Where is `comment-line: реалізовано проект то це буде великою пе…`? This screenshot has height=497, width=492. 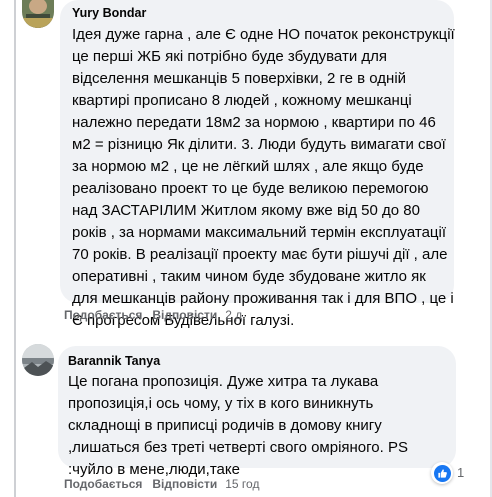 comment-line: реалізовано проект то це буде великою пе… is located at coordinates (250, 188).